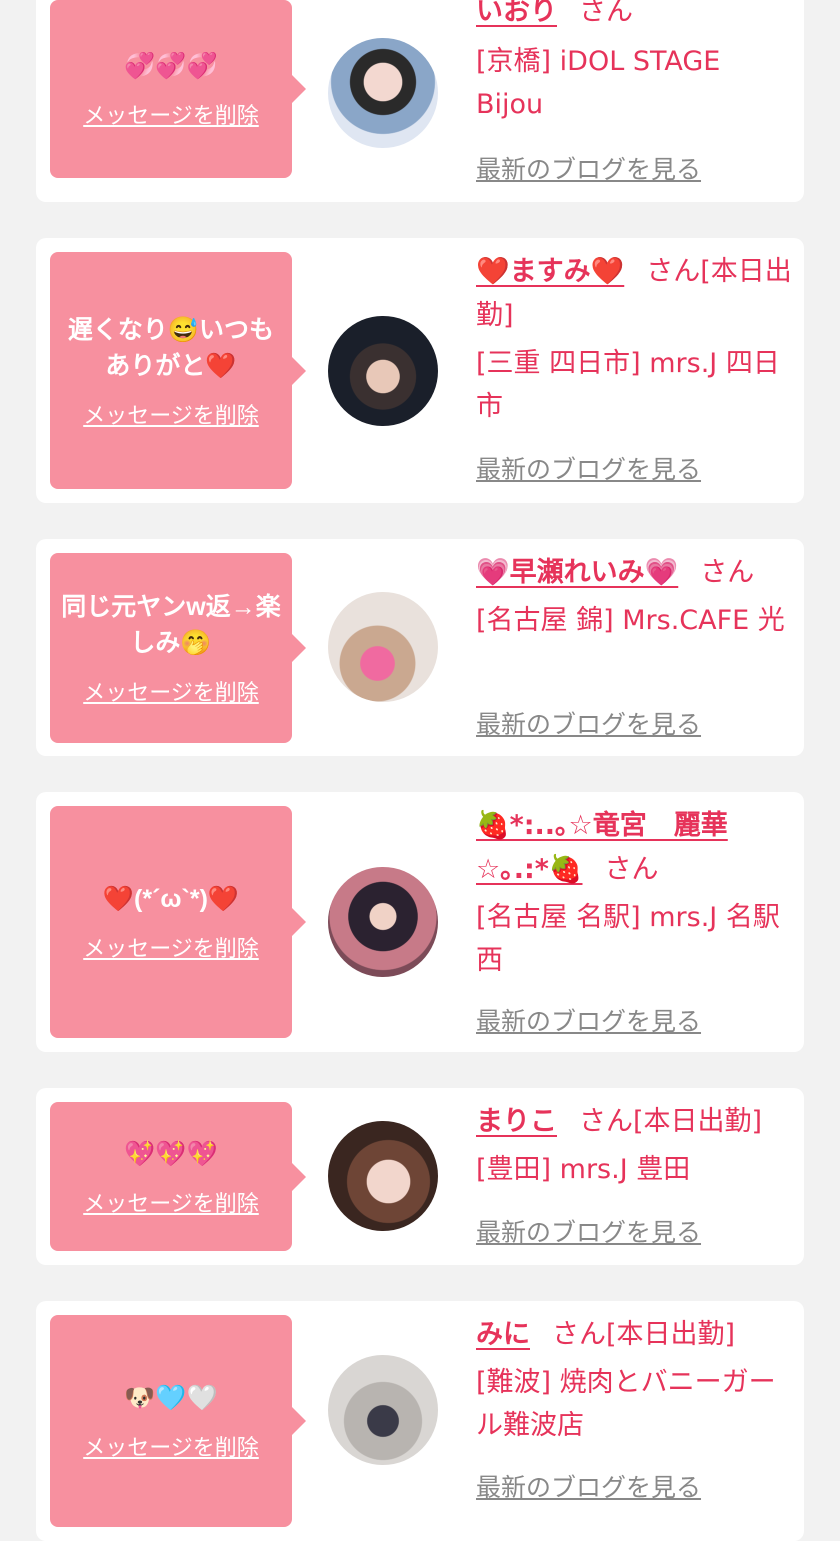 This screenshot has width=840, height=1541. I want to click on message-bubble: 遅くなり😅いつもありがと❤️ メッセージを削除, so click(178, 370).